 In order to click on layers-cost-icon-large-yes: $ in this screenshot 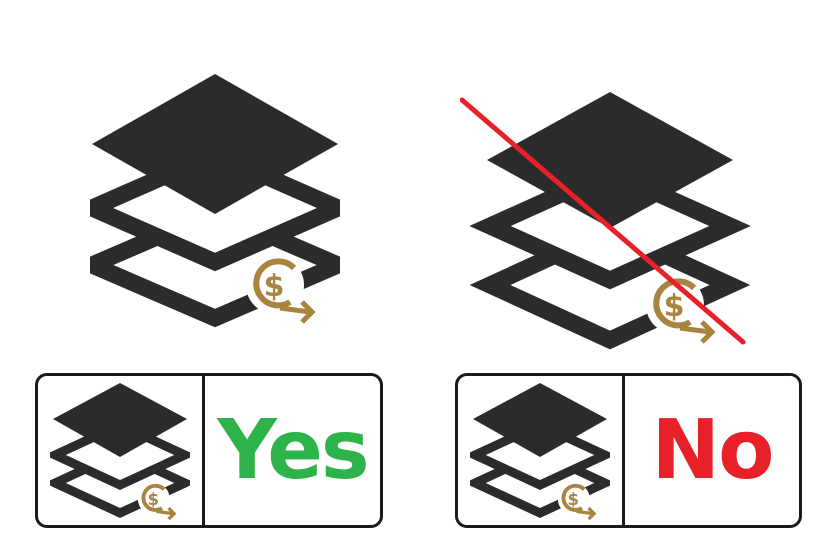, I will do `click(215, 203)`.